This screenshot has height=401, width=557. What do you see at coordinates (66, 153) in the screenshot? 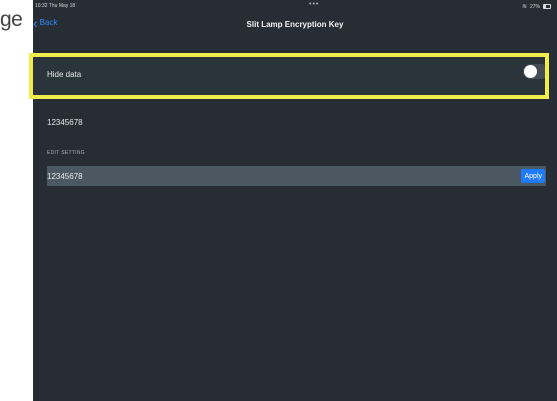
I see `section-header: EDIT SETTING` at bounding box center [66, 153].